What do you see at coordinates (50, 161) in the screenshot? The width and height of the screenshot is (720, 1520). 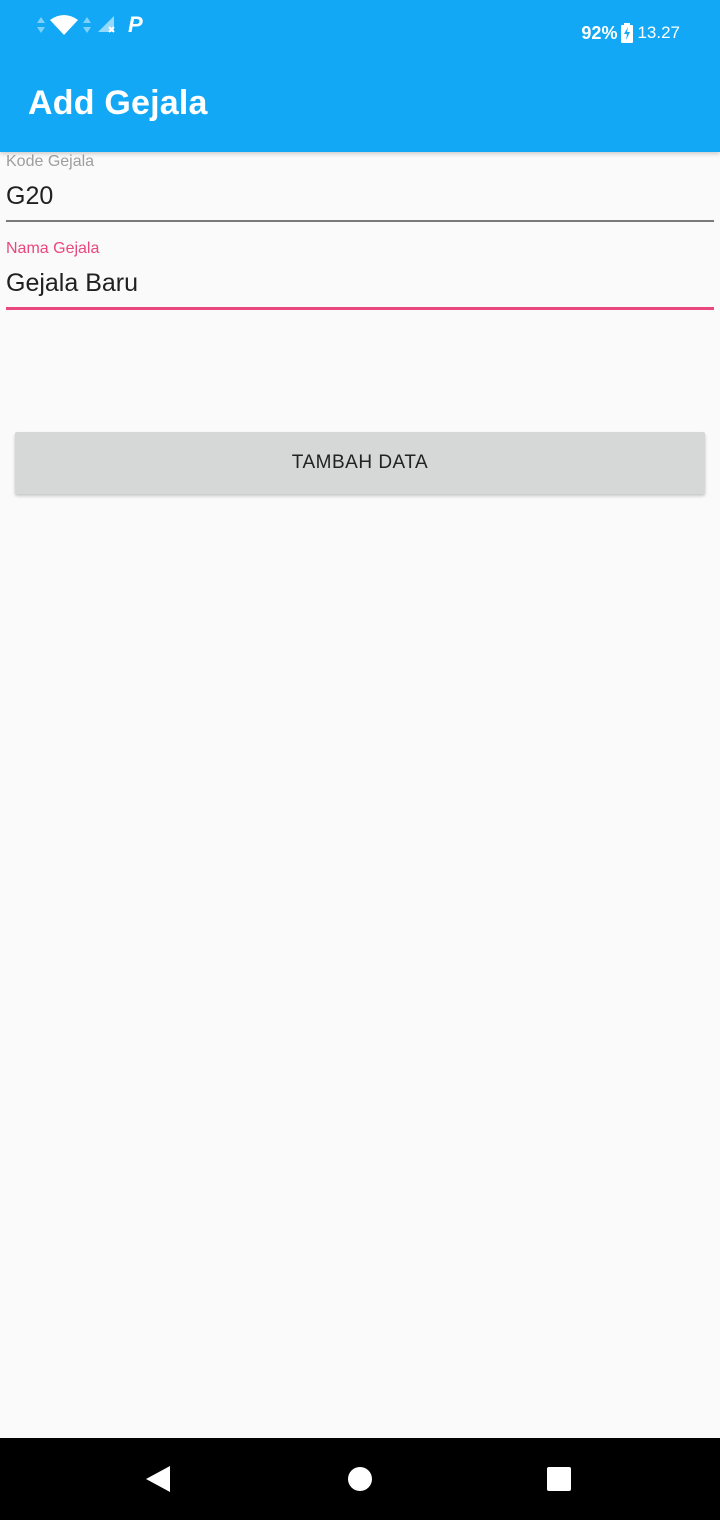 I see `kode-gejala-label: Kode Gejala` at bounding box center [50, 161].